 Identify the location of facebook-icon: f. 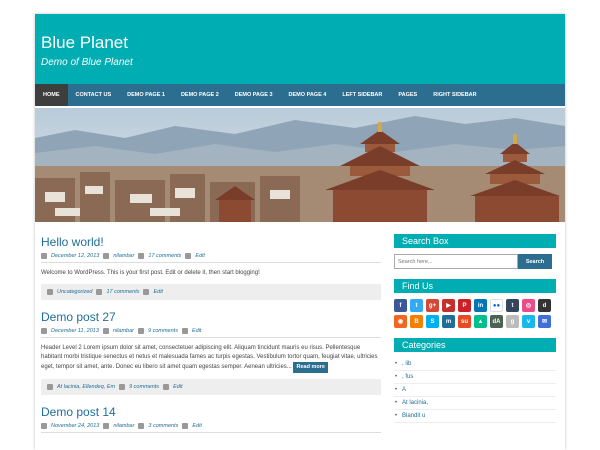
(400, 305).